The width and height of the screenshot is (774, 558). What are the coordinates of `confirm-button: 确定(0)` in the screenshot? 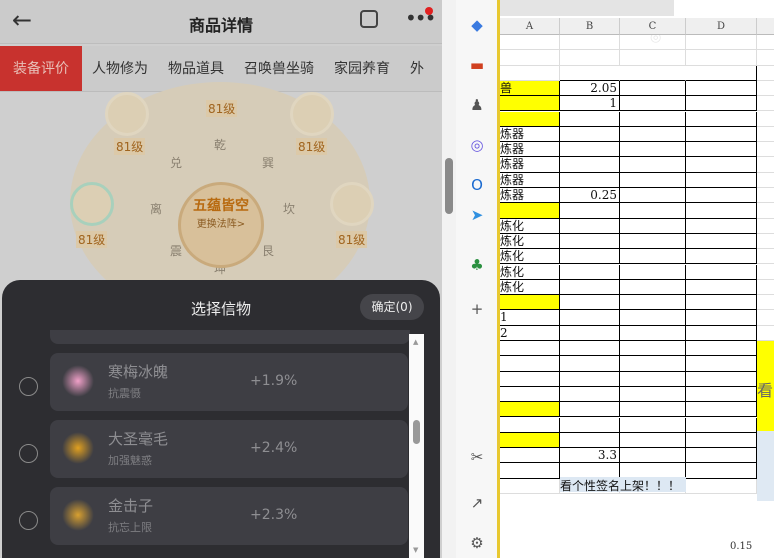 It's located at (392, 307).